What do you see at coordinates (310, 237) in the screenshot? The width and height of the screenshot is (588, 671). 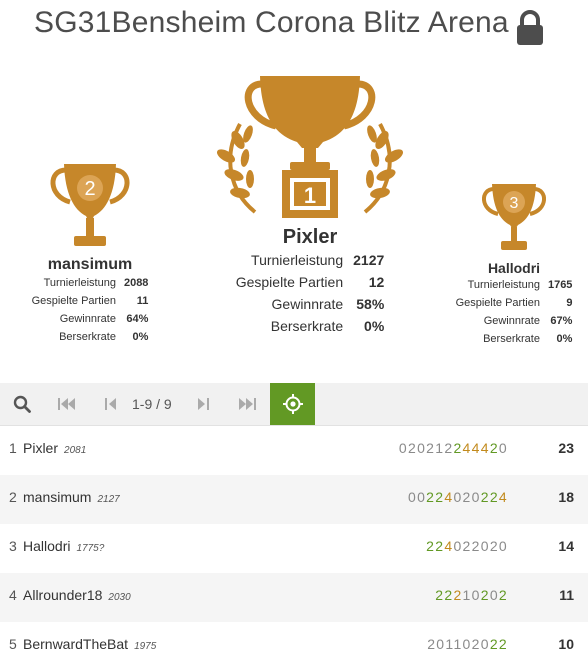 I see `podium-first-name: Pixler` at bounding box center [310, 237].